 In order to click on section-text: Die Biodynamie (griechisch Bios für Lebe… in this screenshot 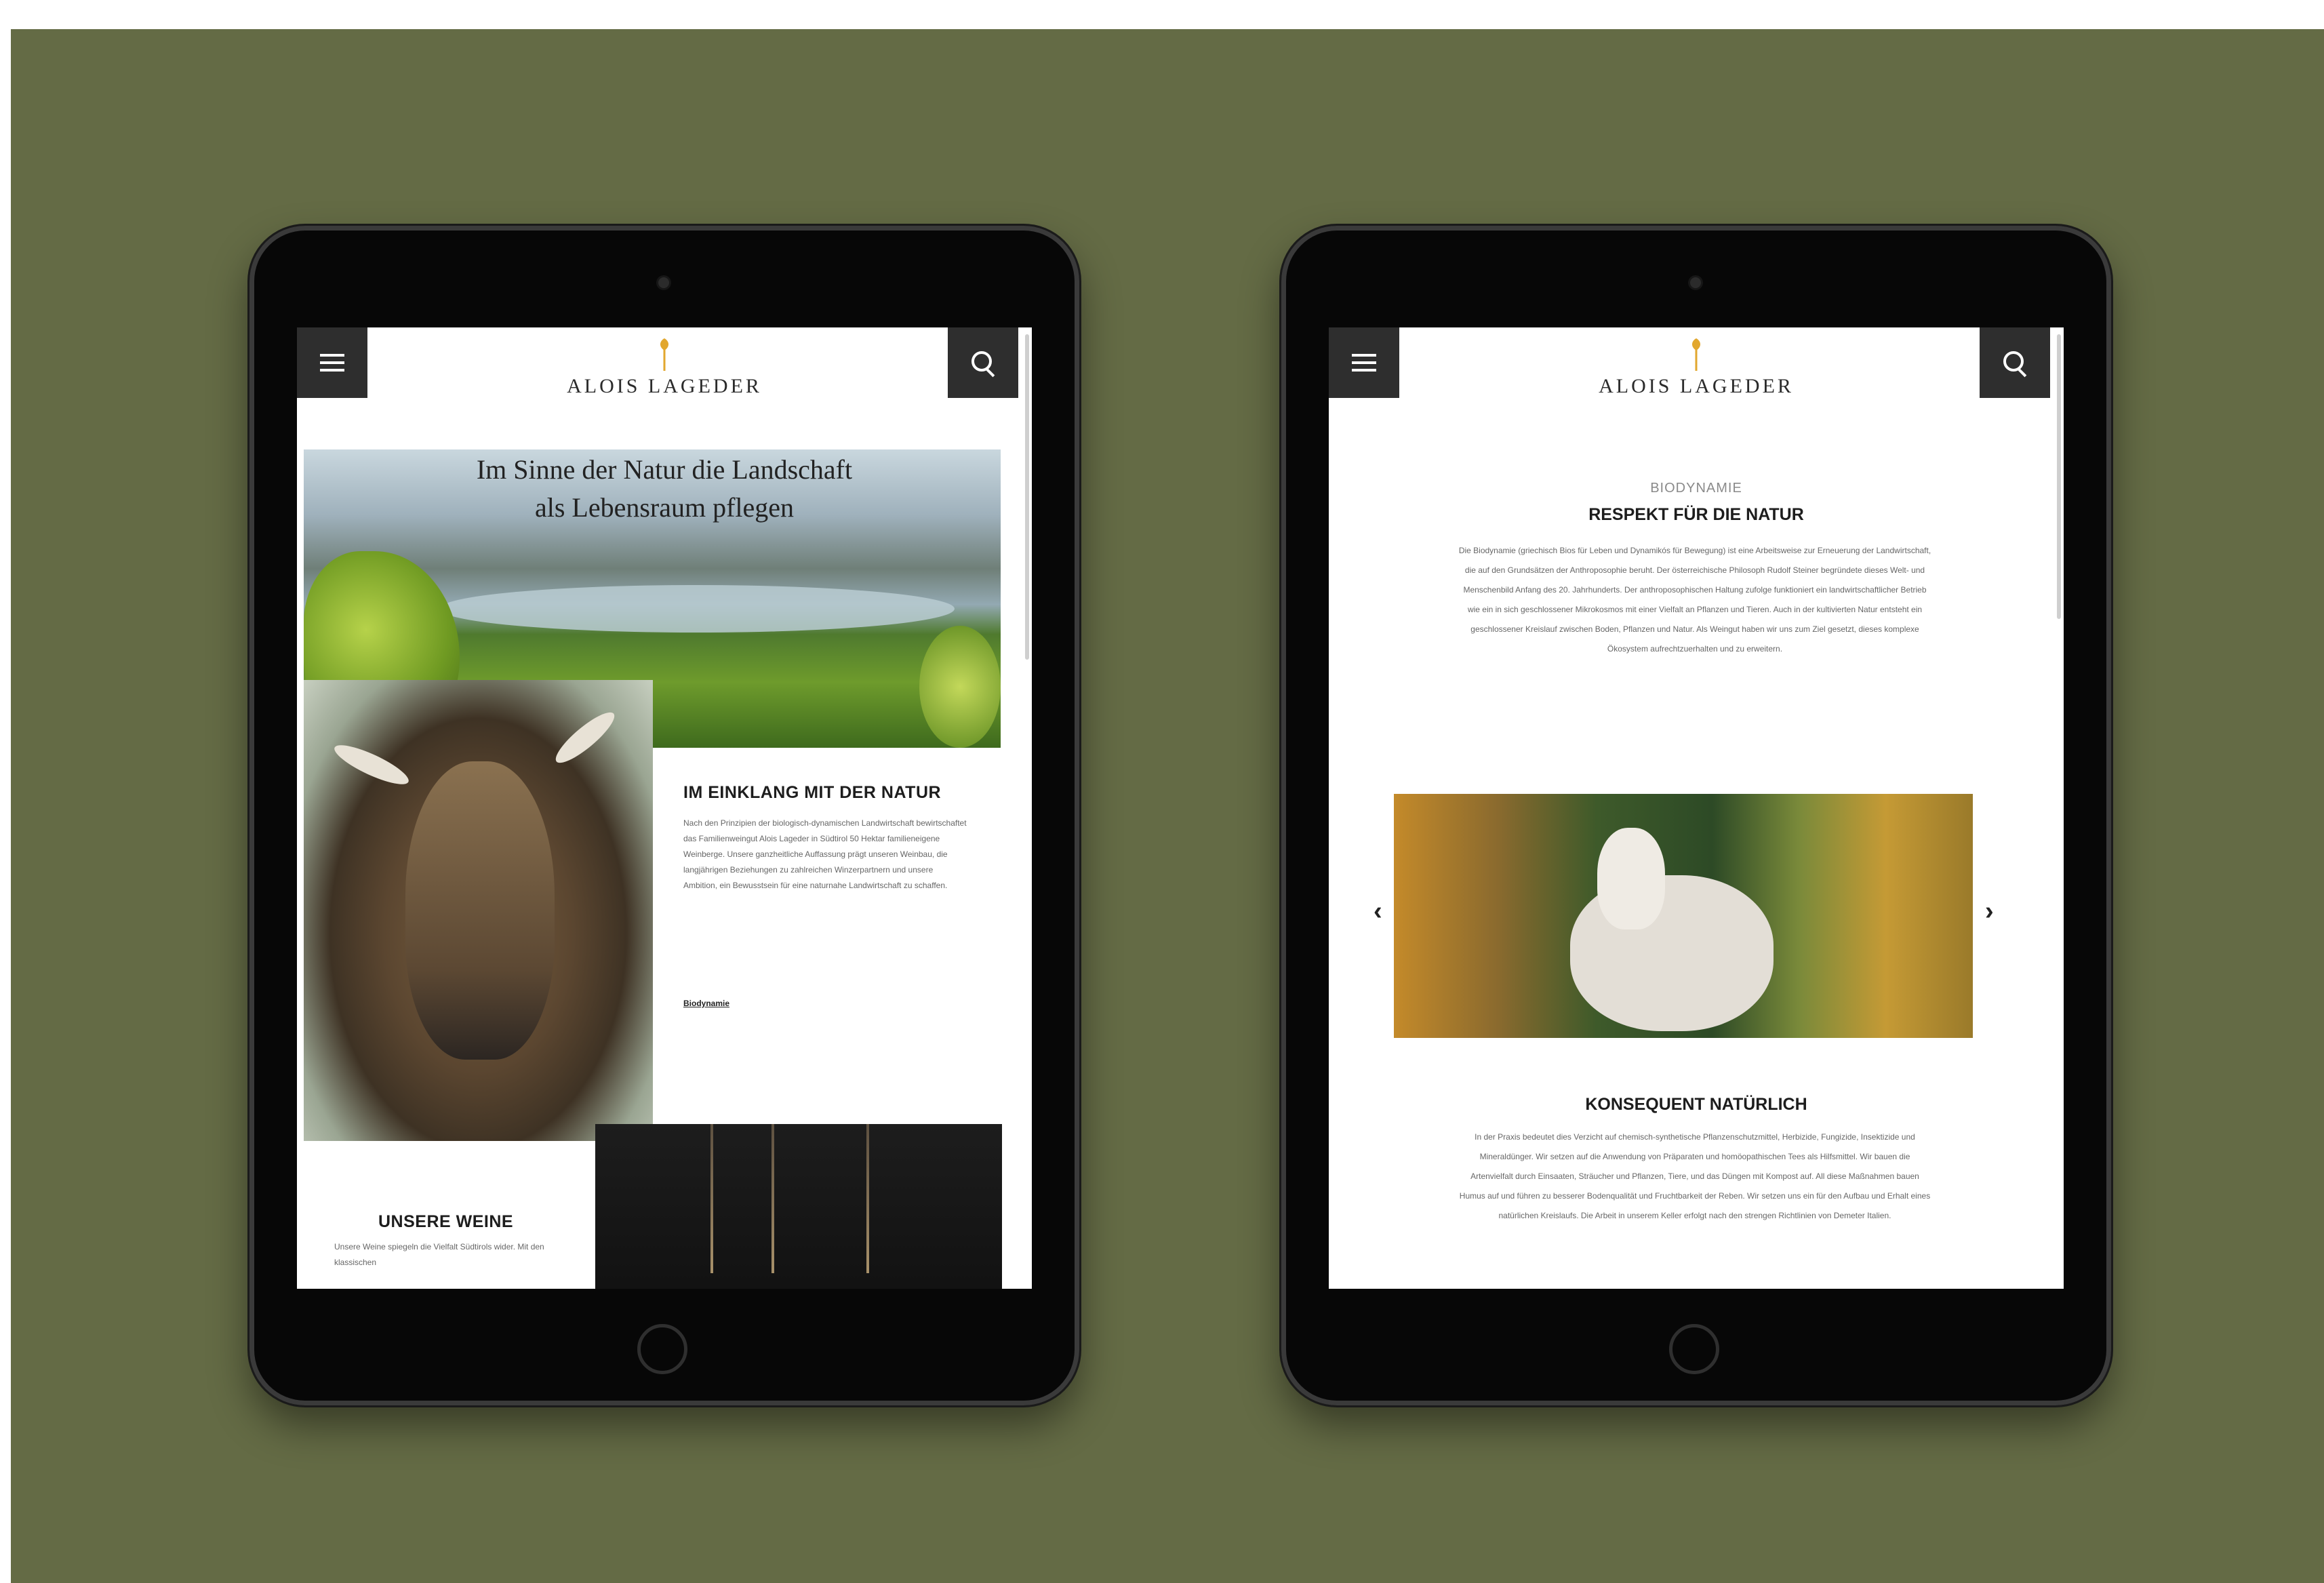, I will do `click(1695, 600)`.